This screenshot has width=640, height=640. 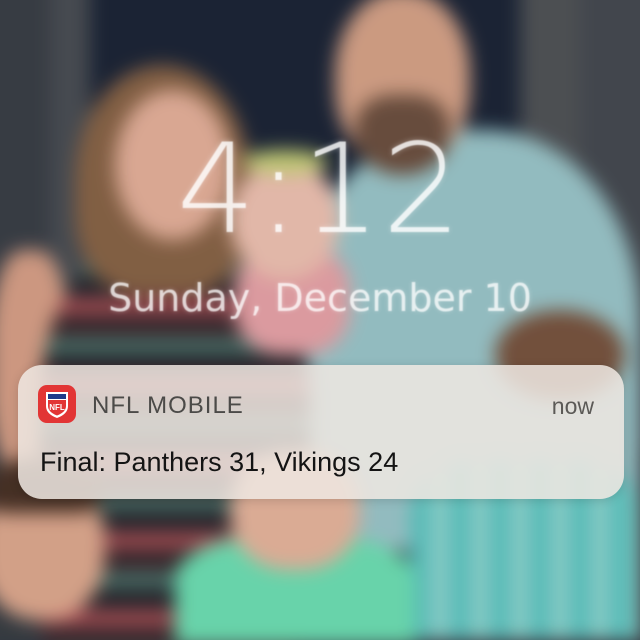 I want to click on lock-screen-time: 4:12, so click(x=320, y=190).